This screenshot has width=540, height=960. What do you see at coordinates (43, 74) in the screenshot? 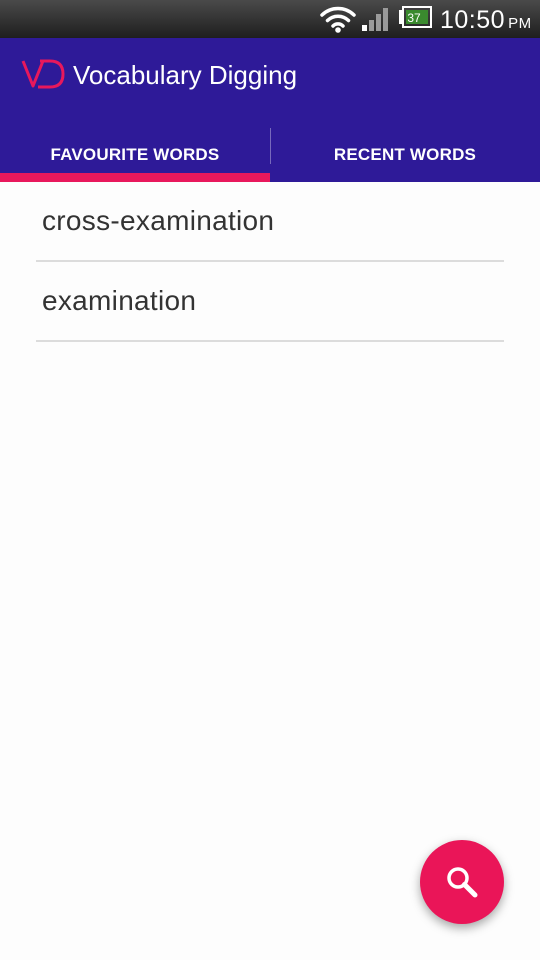
I see `app-logo-icon` at bounding box center [43, 74].